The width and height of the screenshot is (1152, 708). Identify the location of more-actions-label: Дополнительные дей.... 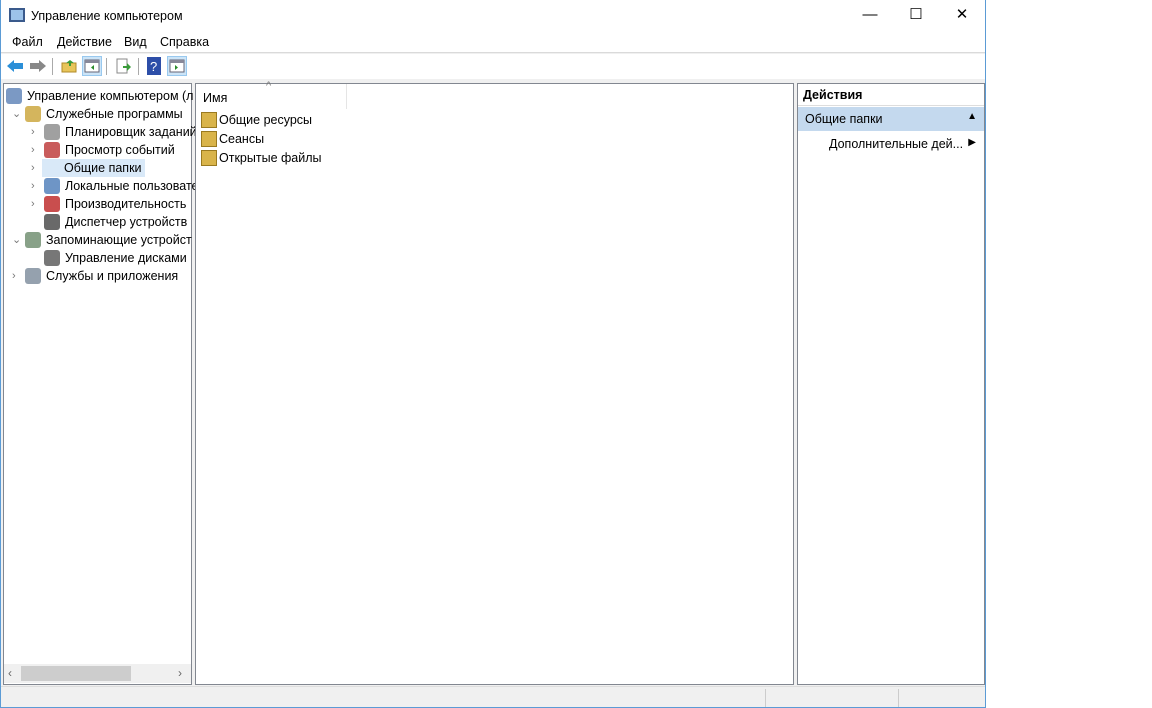
(896, 144).